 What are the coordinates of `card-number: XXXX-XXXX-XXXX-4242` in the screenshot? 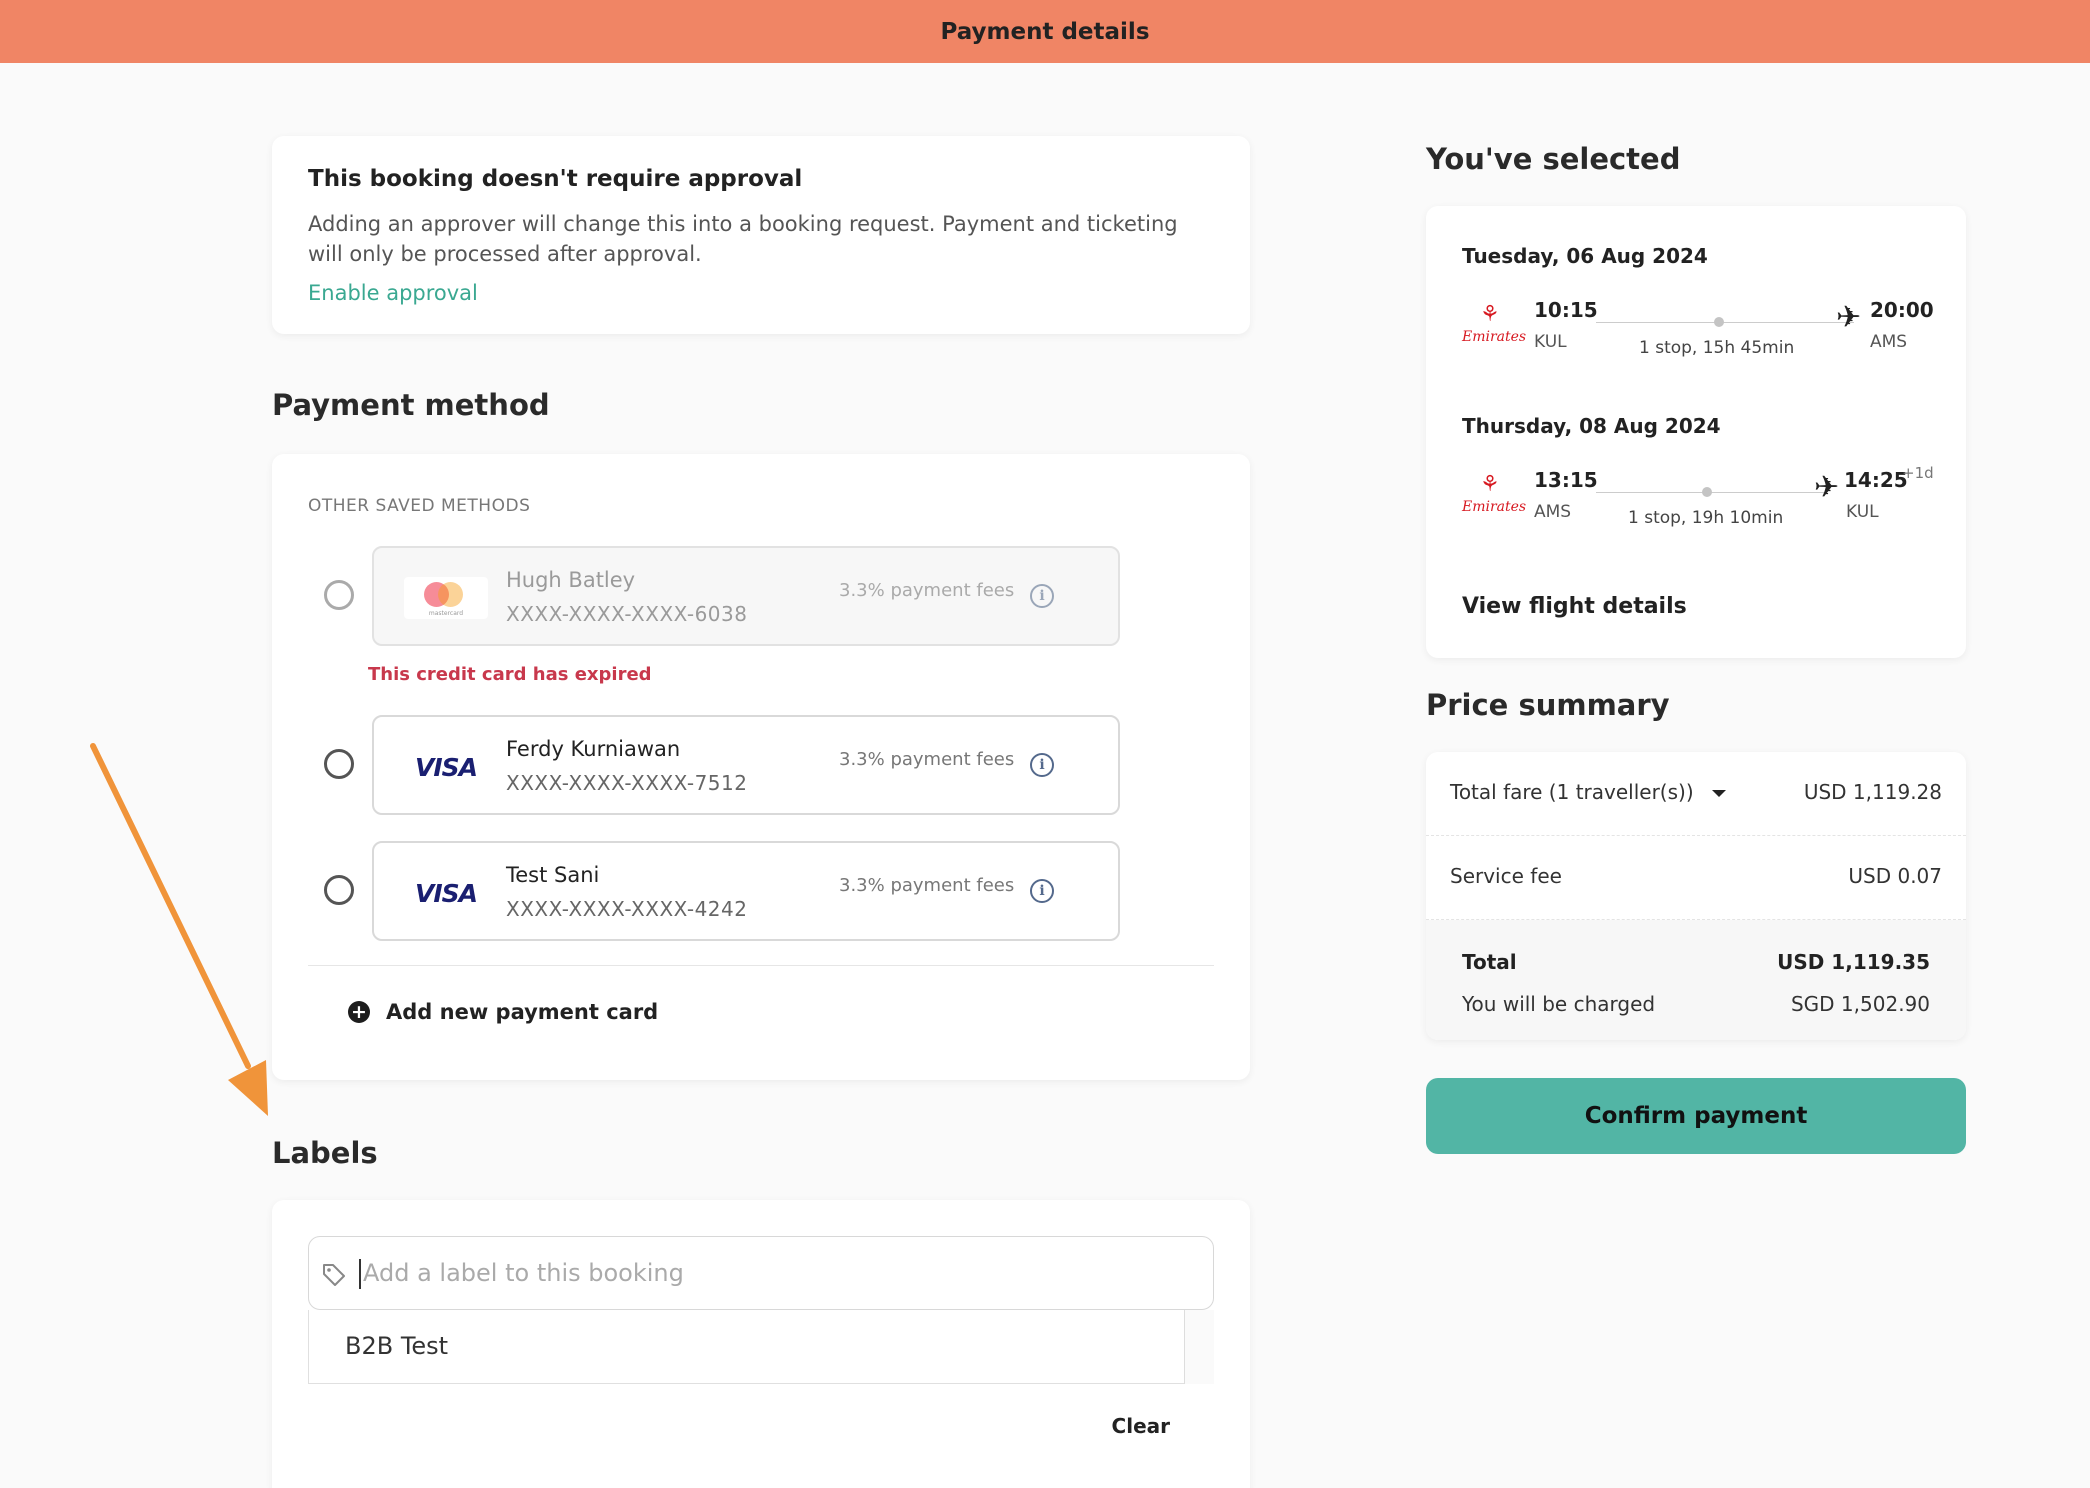 It's located at (627, 909).